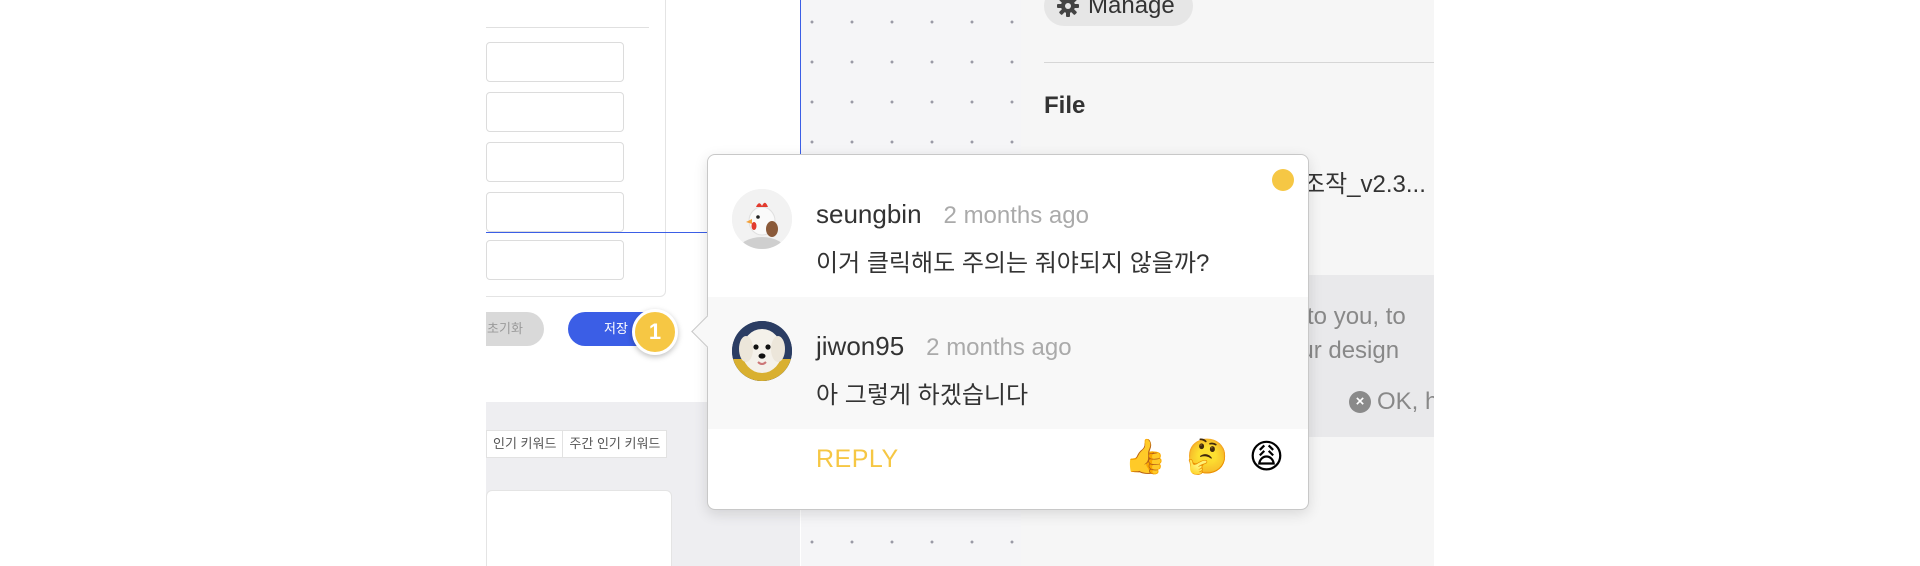 Image resolution: width=1920 pixels, height=566 pixels. I want to click on dismiss-label: OK, h, so click(1405, 401).